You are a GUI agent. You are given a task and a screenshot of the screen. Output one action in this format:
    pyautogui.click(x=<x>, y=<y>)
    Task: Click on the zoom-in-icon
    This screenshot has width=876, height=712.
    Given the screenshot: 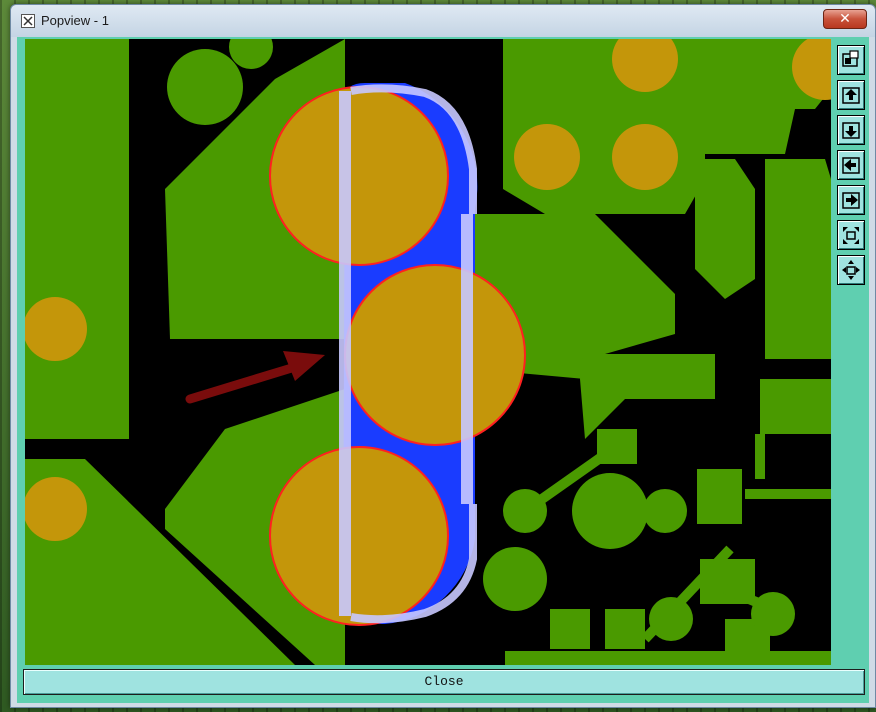 What is the action you would take?
    pyautogui.click(x=851, y=95)
    